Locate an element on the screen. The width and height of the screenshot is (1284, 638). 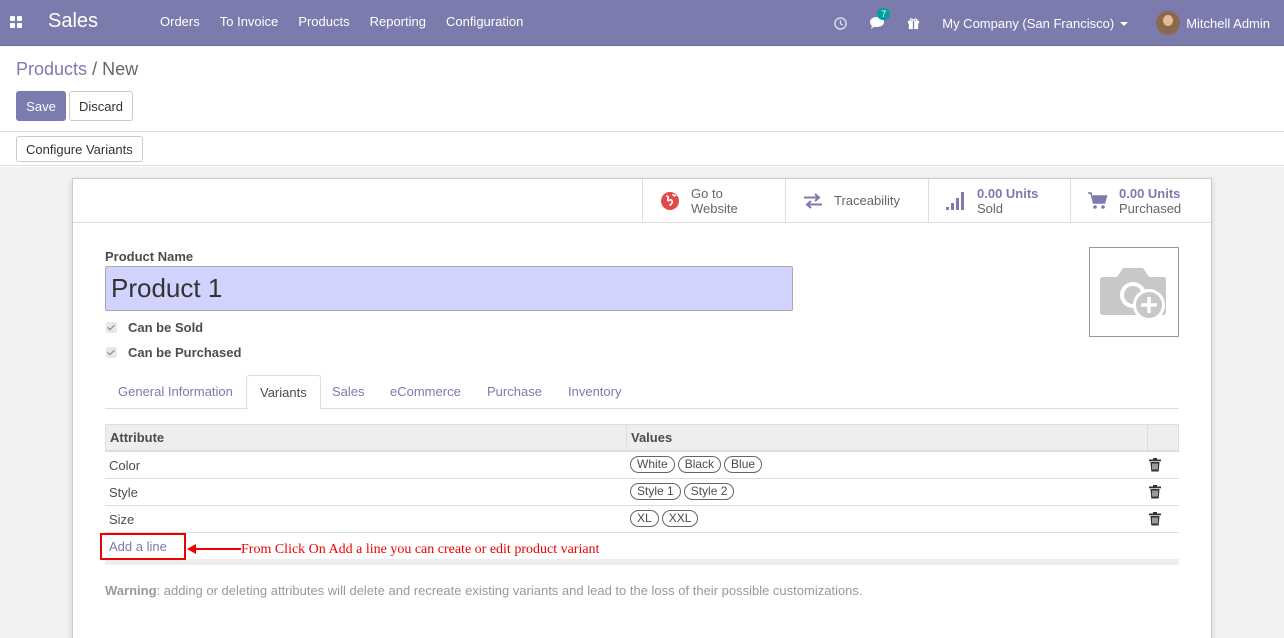
table-row: Color White Black Blue is located at coordinates (642, 465).